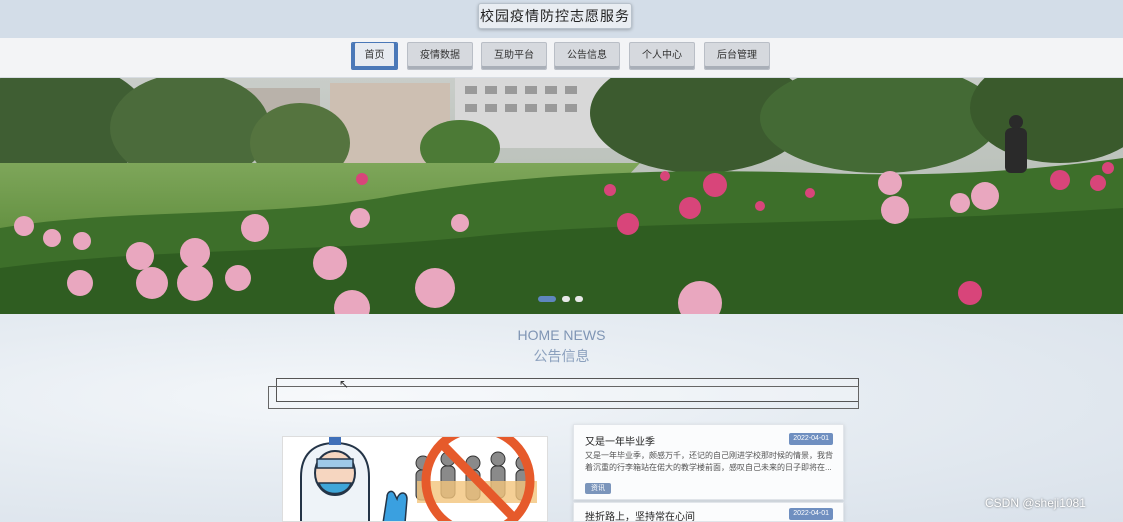 Image resolution: width=1123 pixels, height=522 pixels. What do you see at coordinates (1035, 503) in the screenshot?
I see `watermark: CSDN @sheji1081` at bounding box center [1035, 503].